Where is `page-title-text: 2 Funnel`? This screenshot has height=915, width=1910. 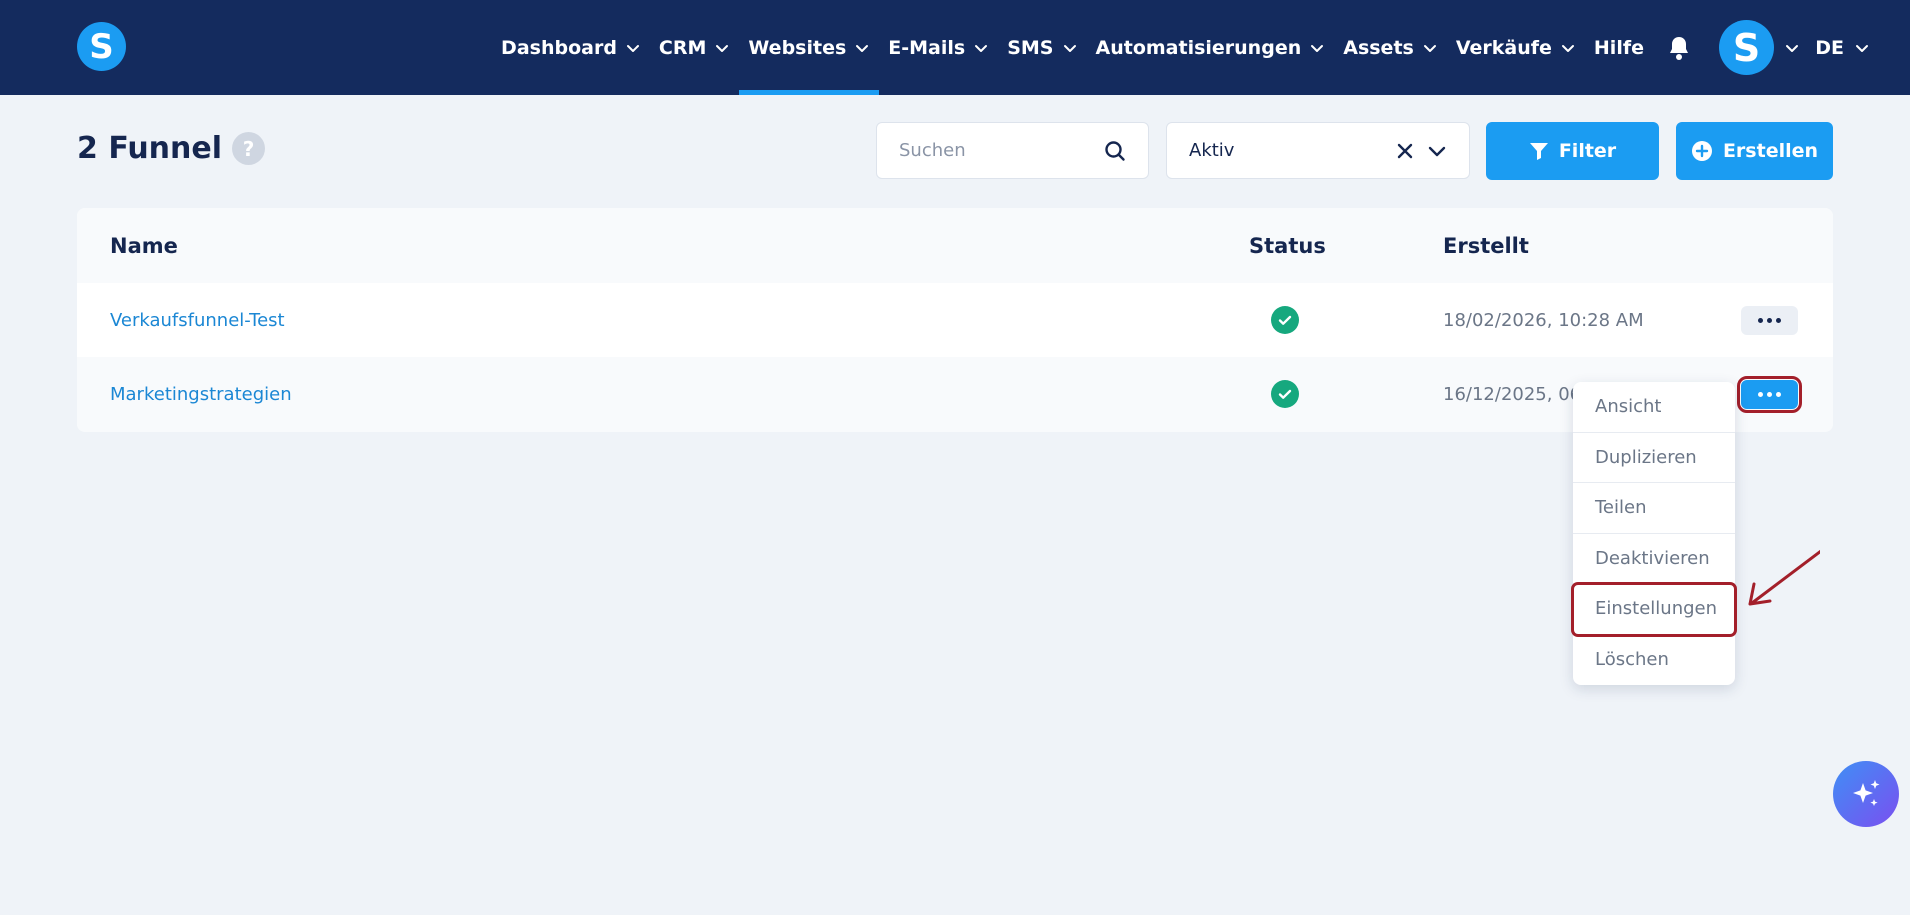 page-title-text: 2 Funnel is located at coordinates (150, 148).